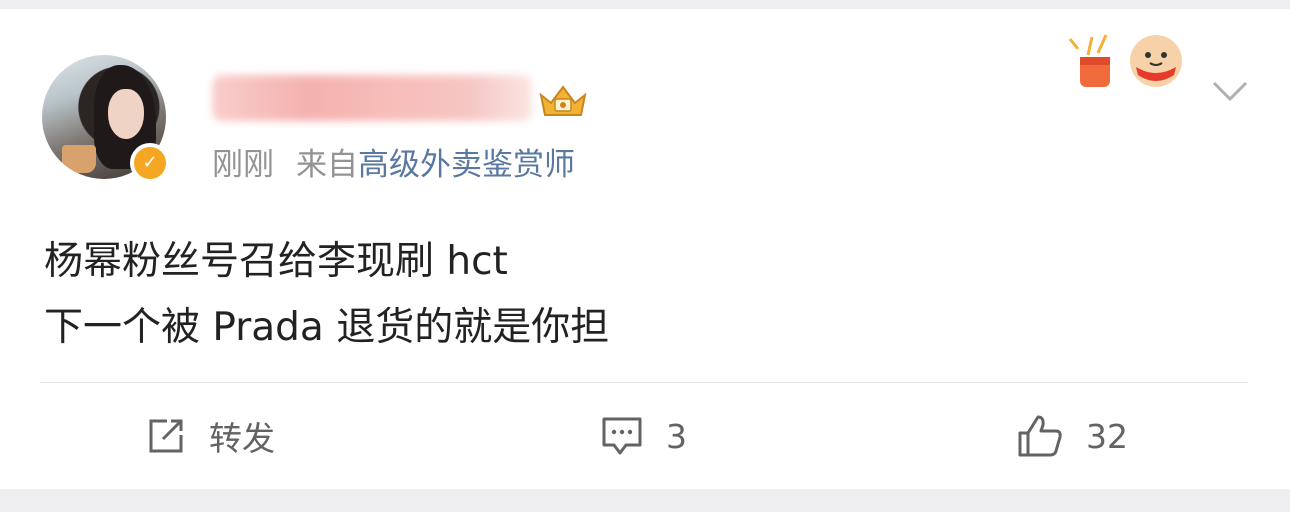 The image size is (1290, 512). Describe the element at coordinates (79, 159) in the screenshot. I see `avatar-cup` at that location.